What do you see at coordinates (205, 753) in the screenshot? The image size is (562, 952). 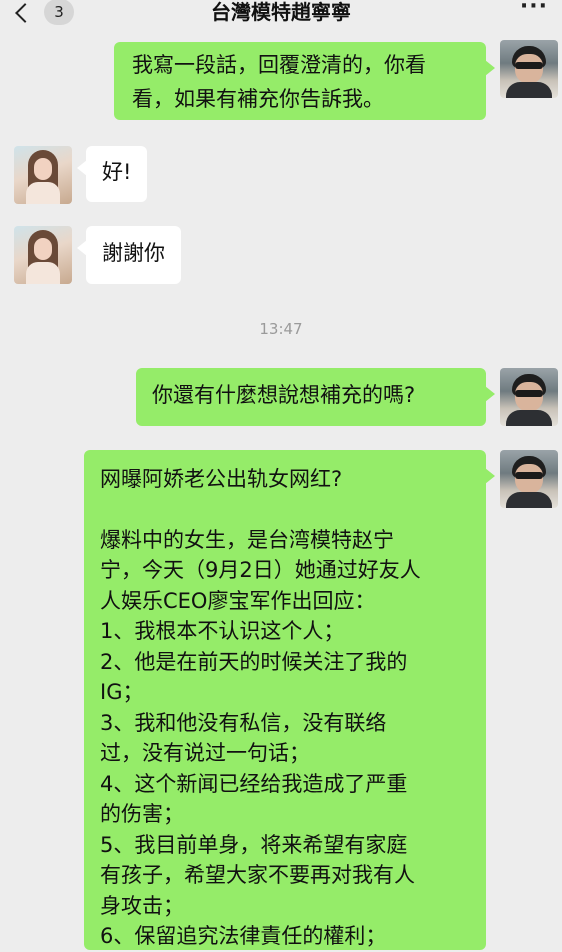 I see `message-line: 过，没有说过一句话；` at bounding box center [205, 753].